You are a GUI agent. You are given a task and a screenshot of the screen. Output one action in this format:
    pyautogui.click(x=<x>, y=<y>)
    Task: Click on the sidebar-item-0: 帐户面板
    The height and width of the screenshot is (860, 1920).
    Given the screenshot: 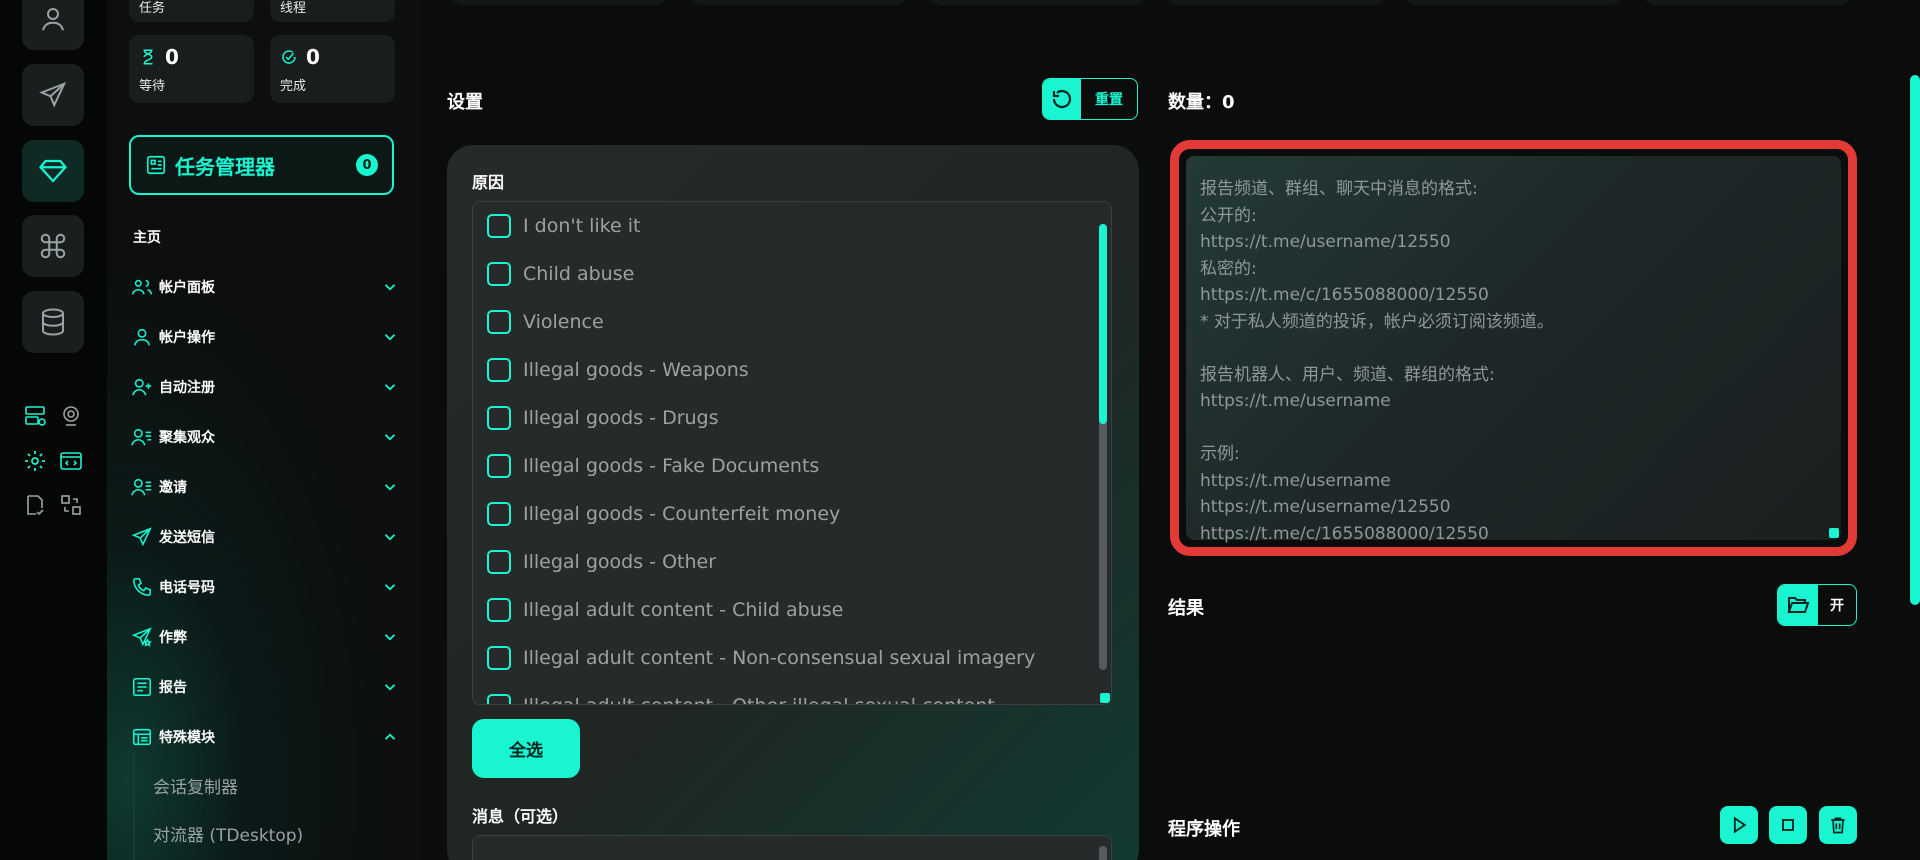 What is the action you would take?
    pyautogui.click(x=265, y=287)
    